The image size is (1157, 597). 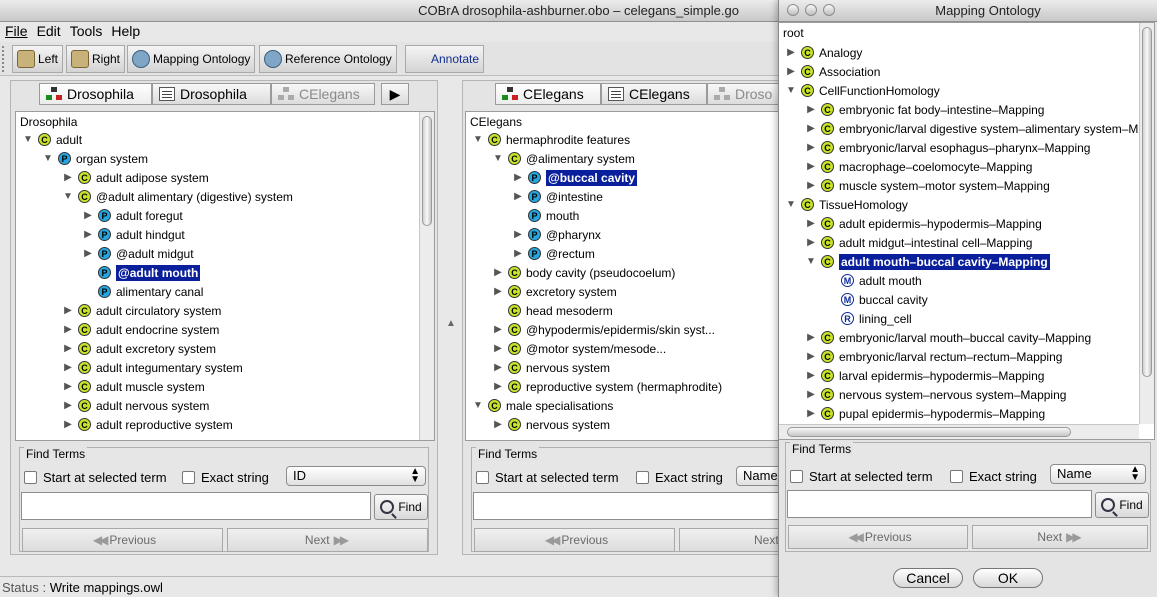 What do you see at coordinates (141, 272) in the screenshot?
I see `tree-node: P @adult mouth` at bounding box center [141, 272].